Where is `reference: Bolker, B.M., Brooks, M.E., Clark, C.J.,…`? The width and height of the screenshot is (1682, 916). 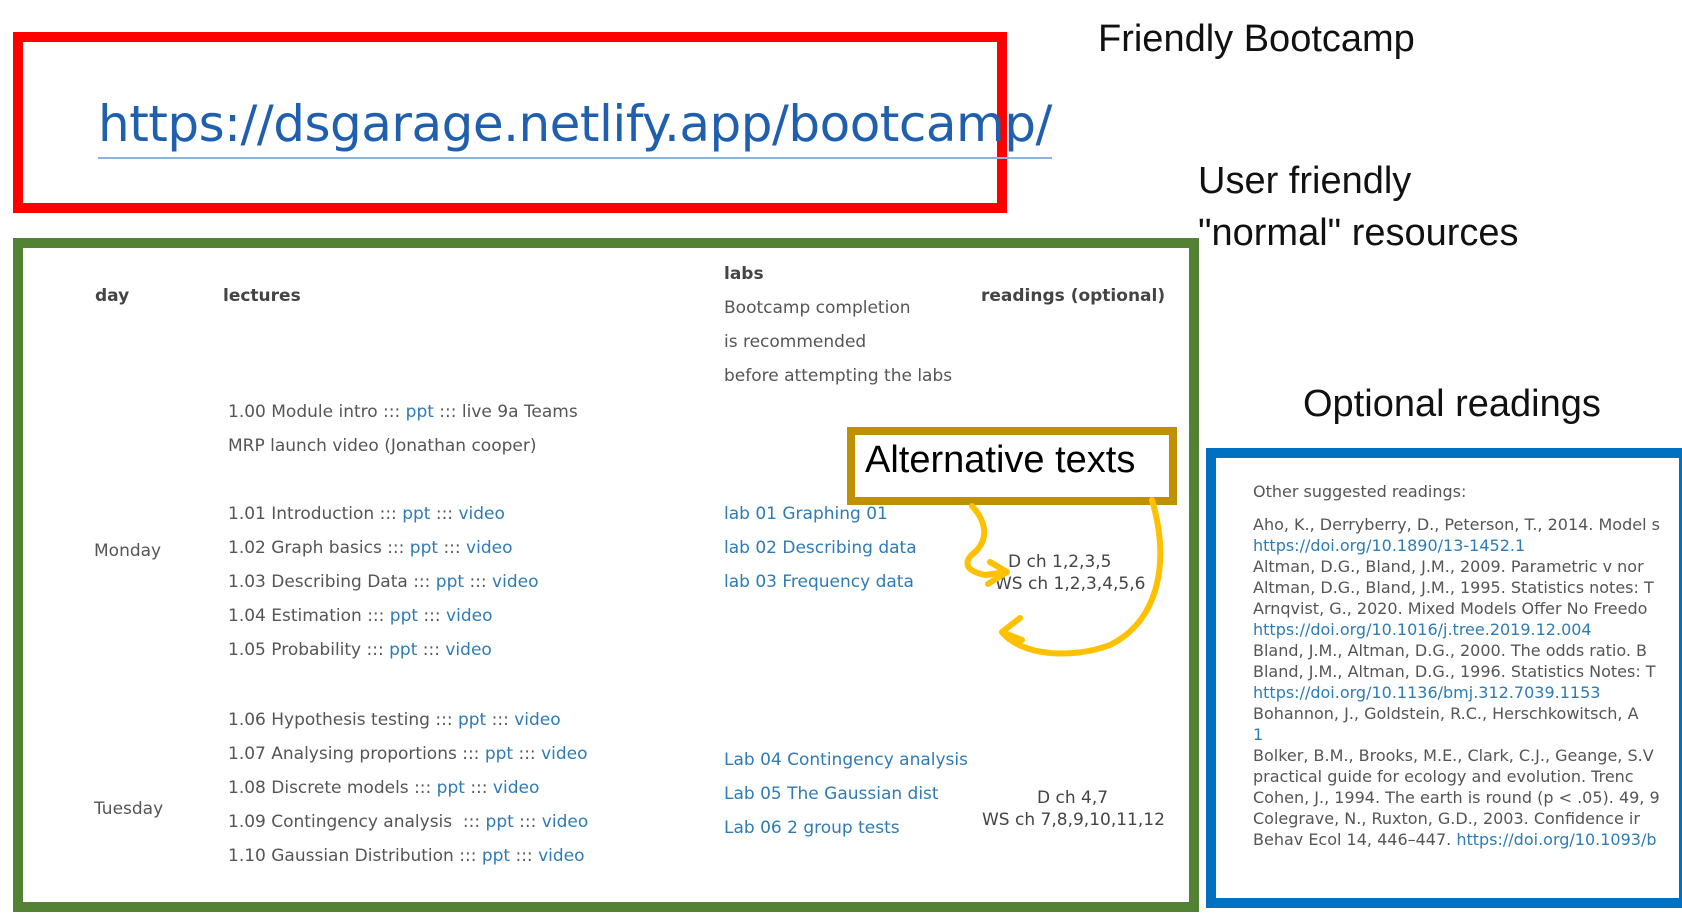 reference: Bolker, B.M., Brooks, M.E., Clark, C.J.,… is located at coordinates (1453, 755).